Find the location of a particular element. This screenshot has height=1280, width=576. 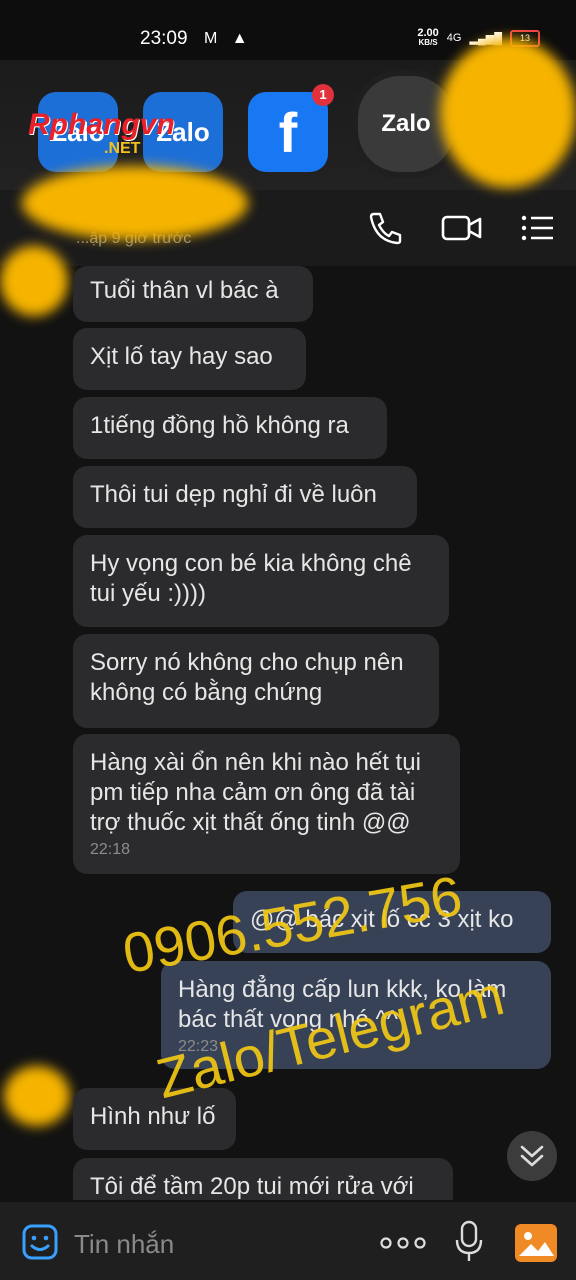

notification-icons: M ▲ is located at coordinates (226, 39).